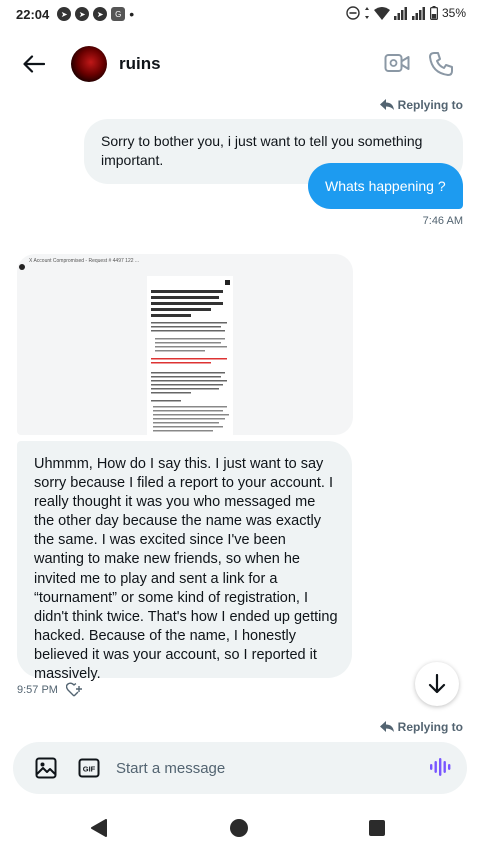 The image size is (480, 854). I want to click on message-meta: 9:57 PM, so click(50, 689).